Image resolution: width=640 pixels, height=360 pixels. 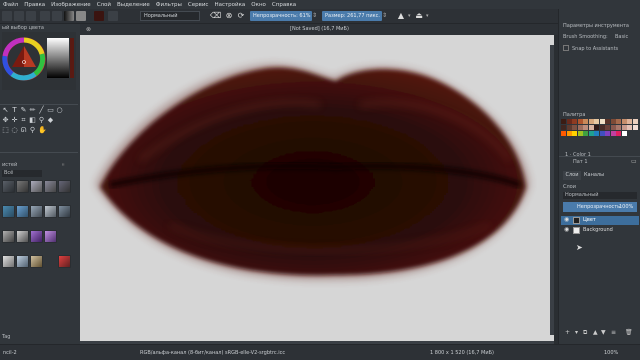 I want to click on float-docker-icon: ▭, so click(x=634, y=161).